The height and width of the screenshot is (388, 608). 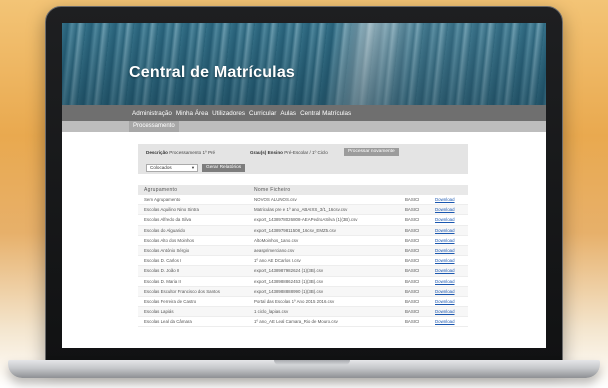 I want to click on nav-item-curricular: Curricular, so click(x=262, y=113).